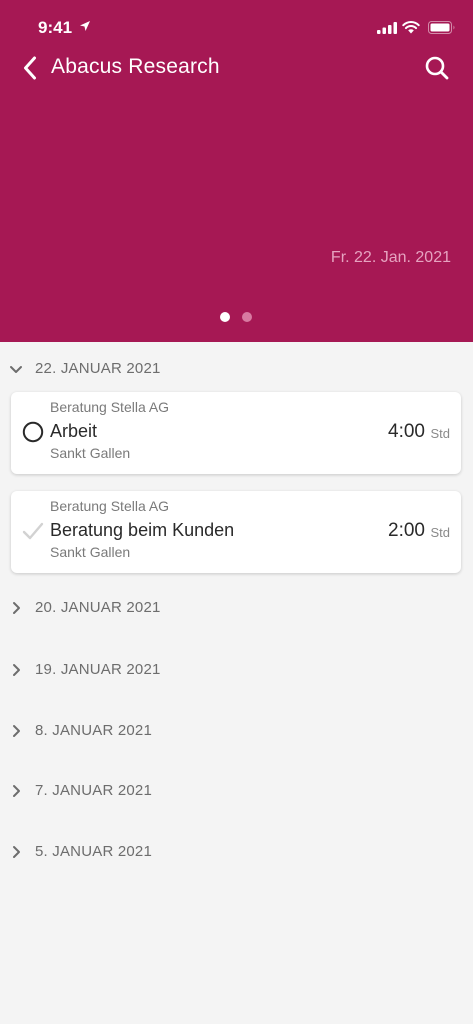  What do you see at coordinates (33, 432) in the screenshot?
I see `open-circle-icon` at bounding box center [33, 432].